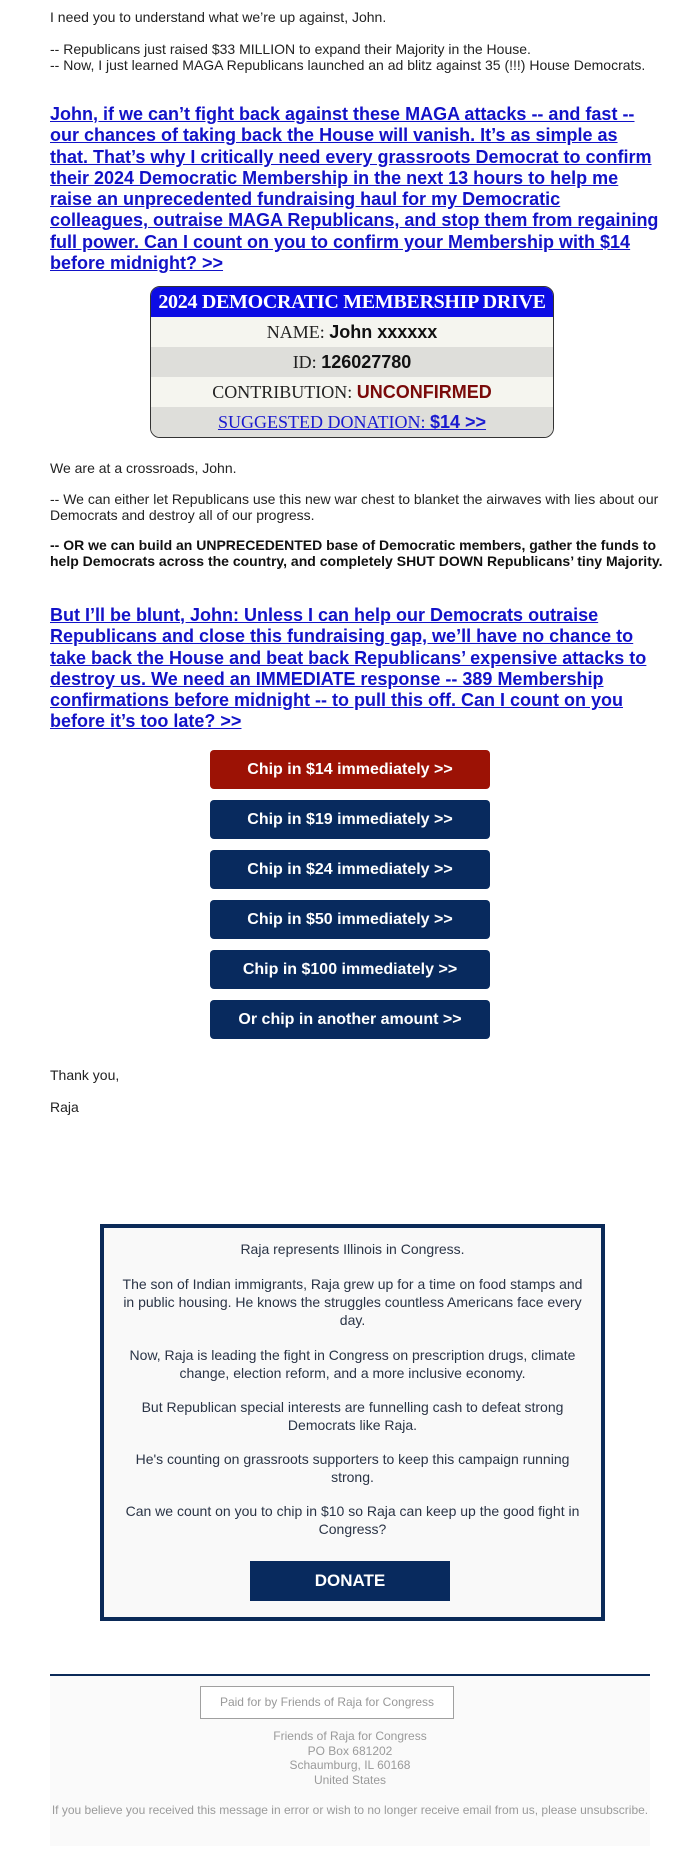 The width and height of the screenshot is (700, 1862). I want to click on suggested-donation-link: SUGGESTED DONATION: $14 >>, so click(352, 422).